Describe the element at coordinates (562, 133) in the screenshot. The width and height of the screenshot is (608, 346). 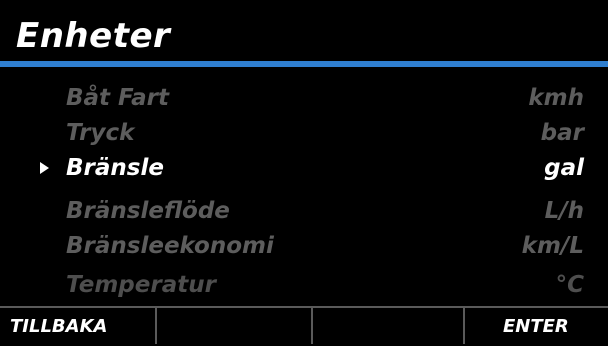
I see `list-item-value: bar` at that location.